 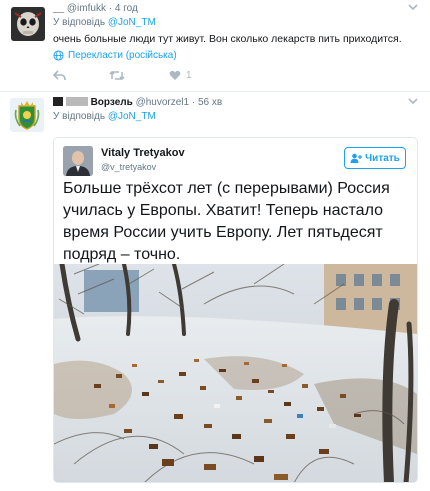 What do you see at coordinates (143, 153) in the screenshot?
I see `quoted-user-name: Vitaly Tretyakov` at bounding box center [143, 153].